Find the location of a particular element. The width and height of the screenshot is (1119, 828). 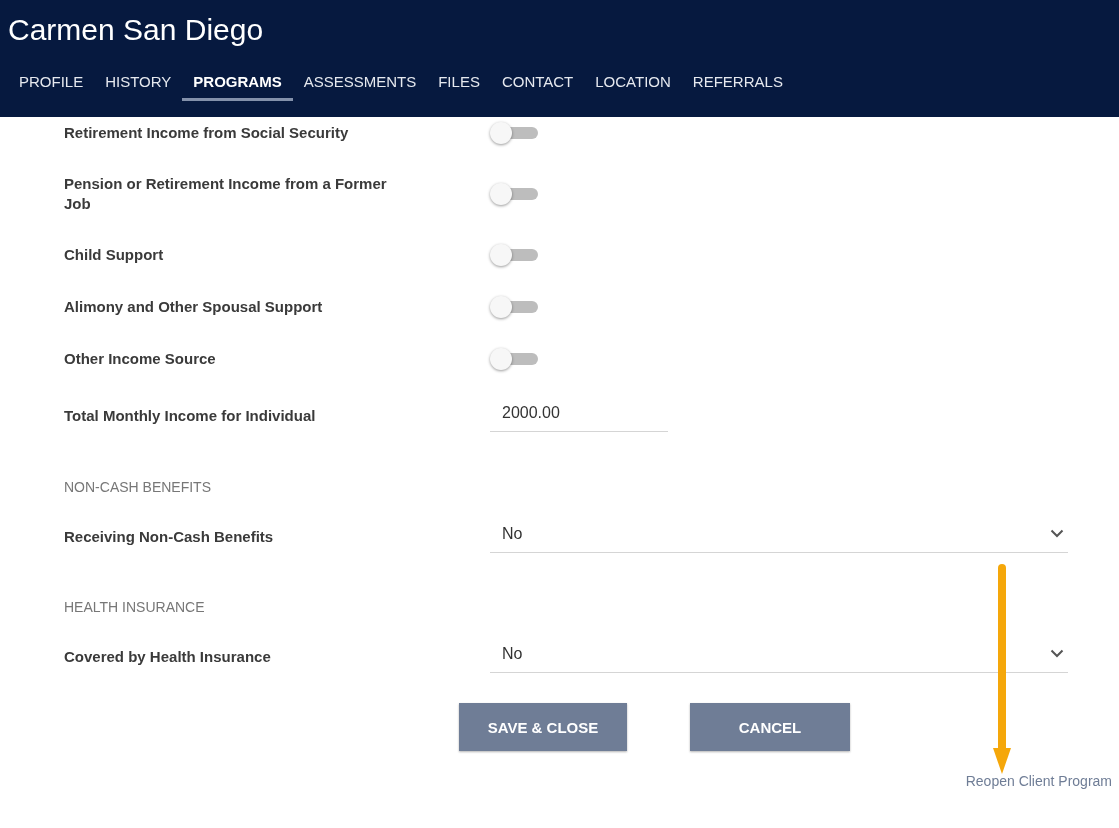

field-label: Child Support is located at coordinates (114, 255).